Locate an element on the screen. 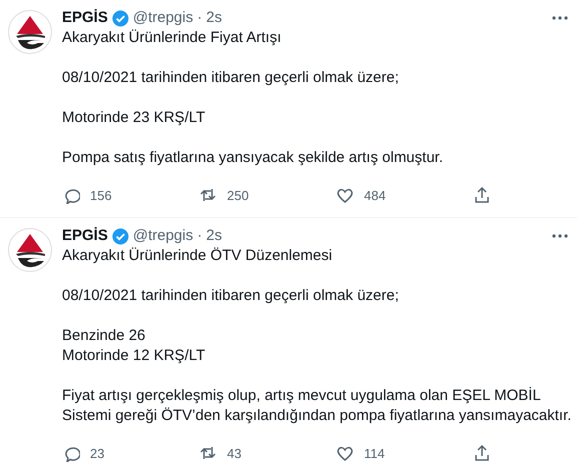 The width and height of the screenshot is (577, 471). tweet-text: Pompa satış fiyatlarına yansıyacak şekilde artış olmuştur. is located at coordinates (252, 158).